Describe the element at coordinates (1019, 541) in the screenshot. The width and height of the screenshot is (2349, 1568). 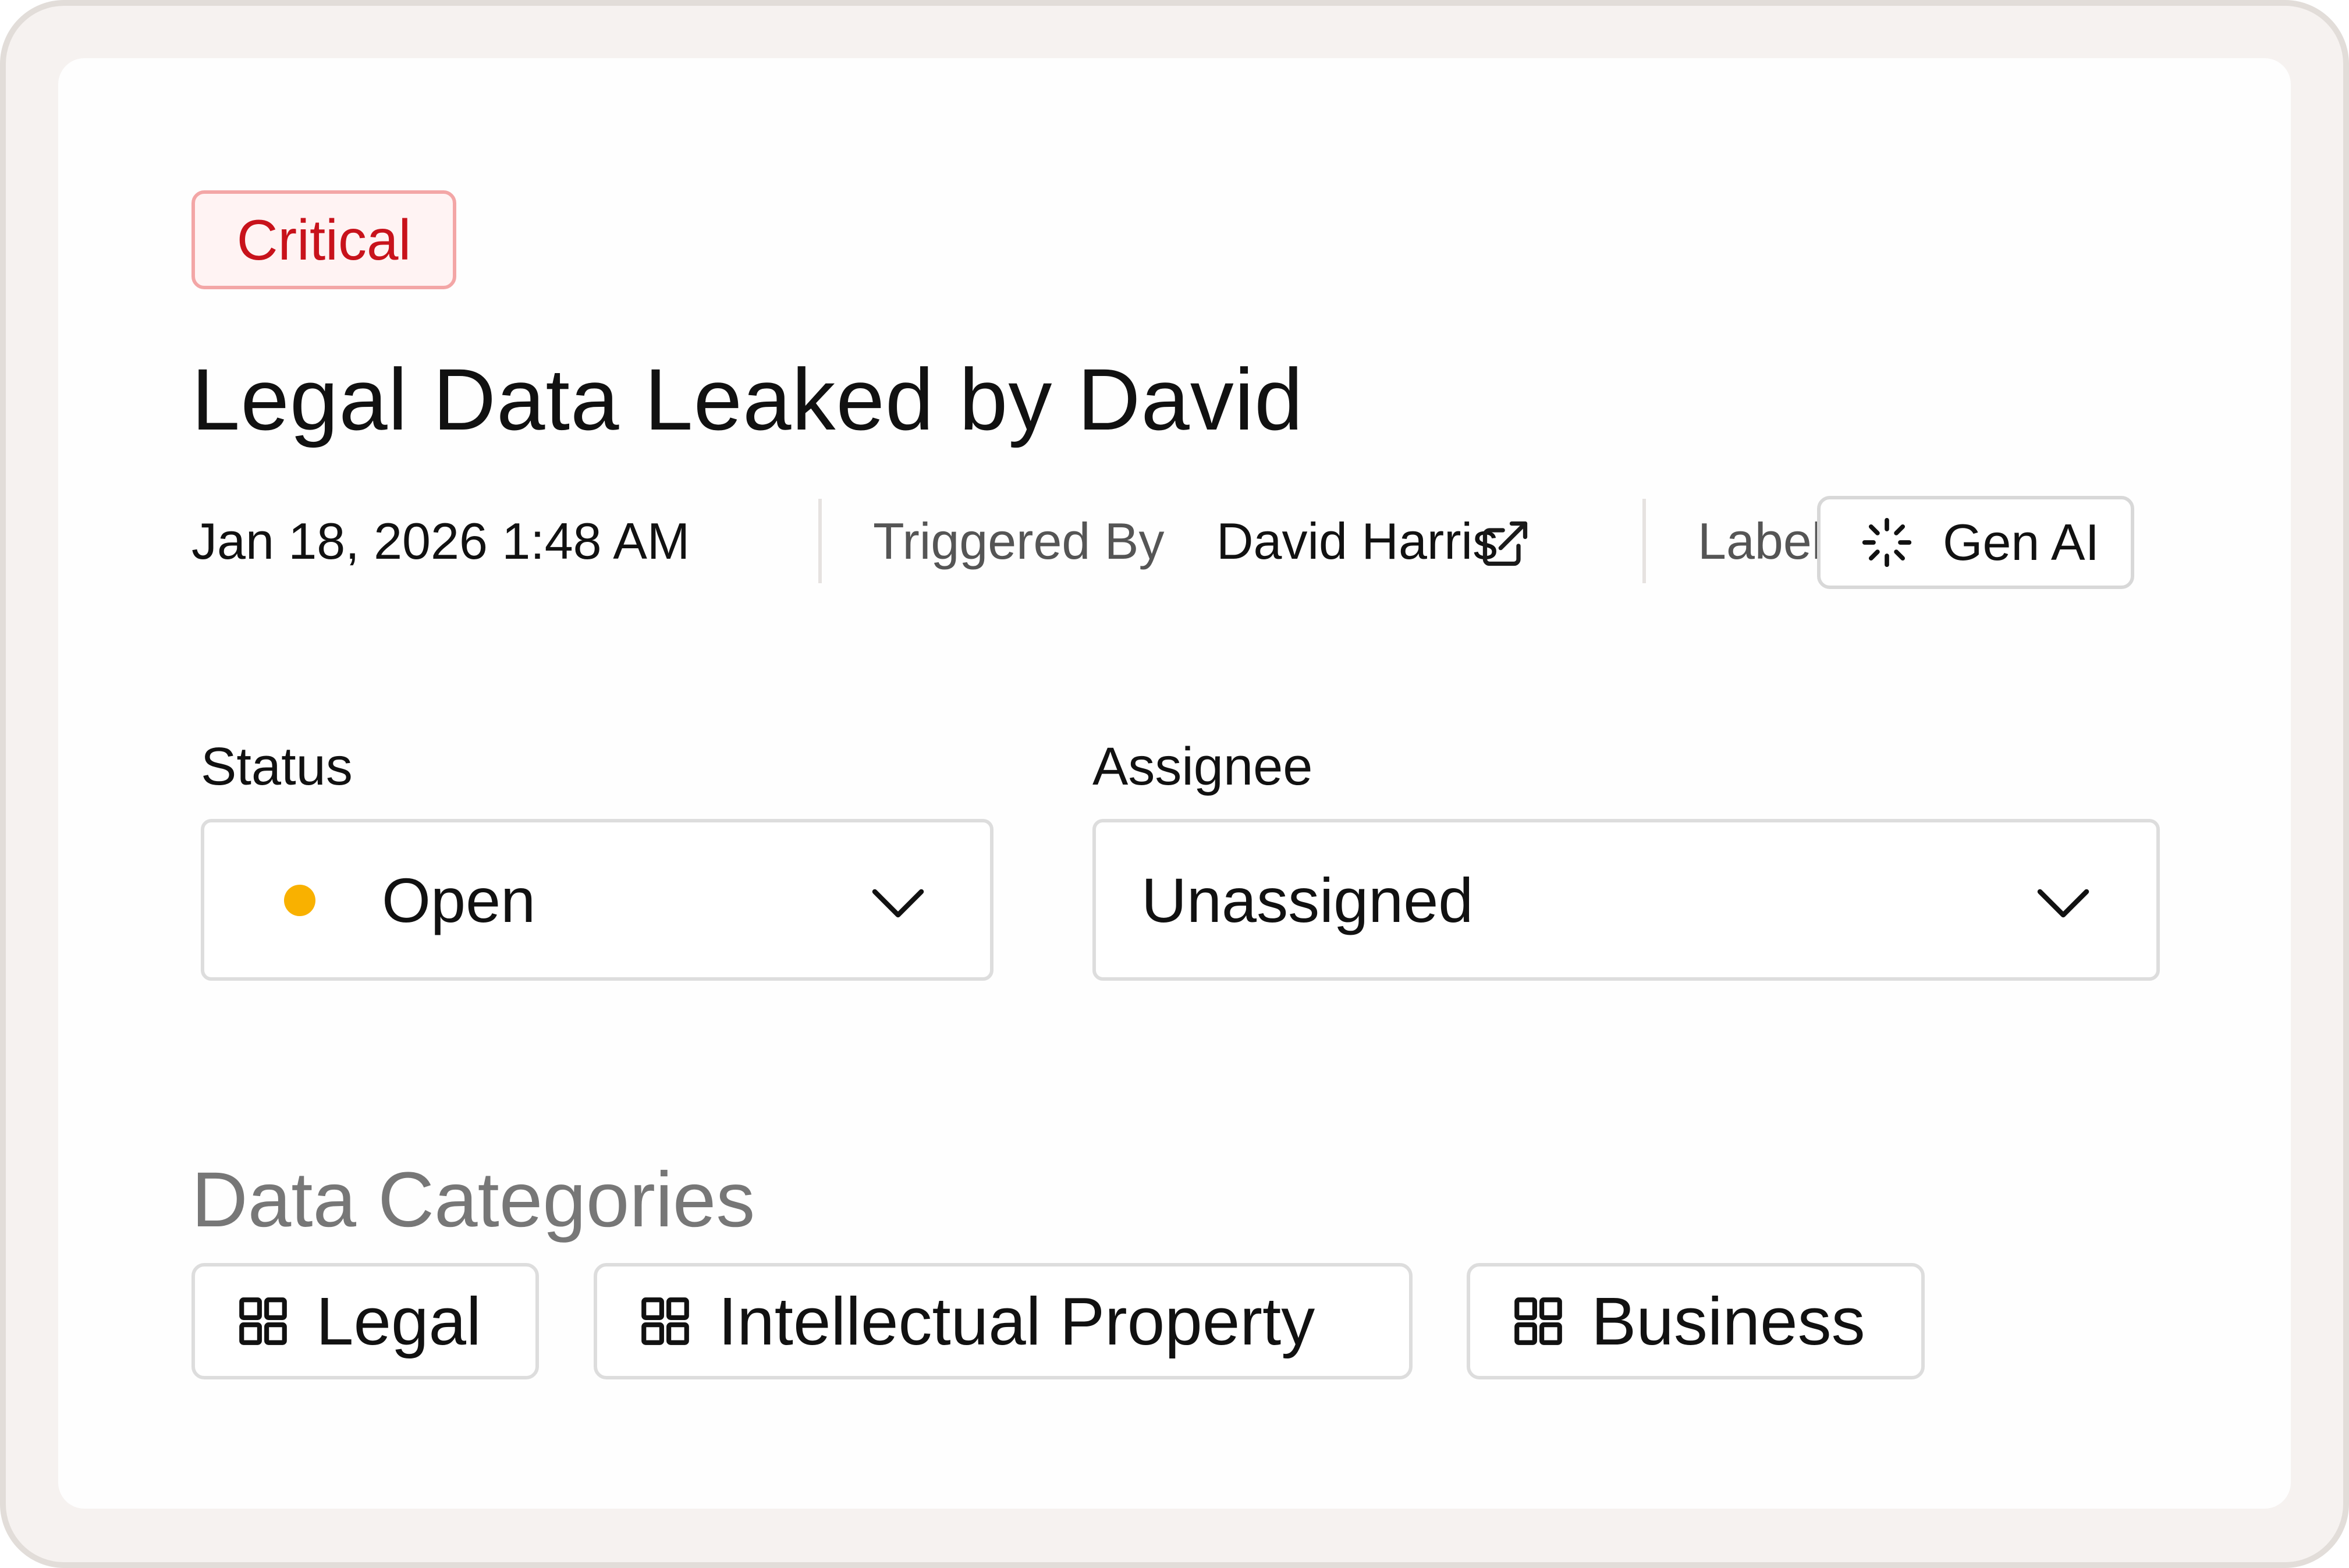
I see `triggered-by-label: Triggered By` at that location.